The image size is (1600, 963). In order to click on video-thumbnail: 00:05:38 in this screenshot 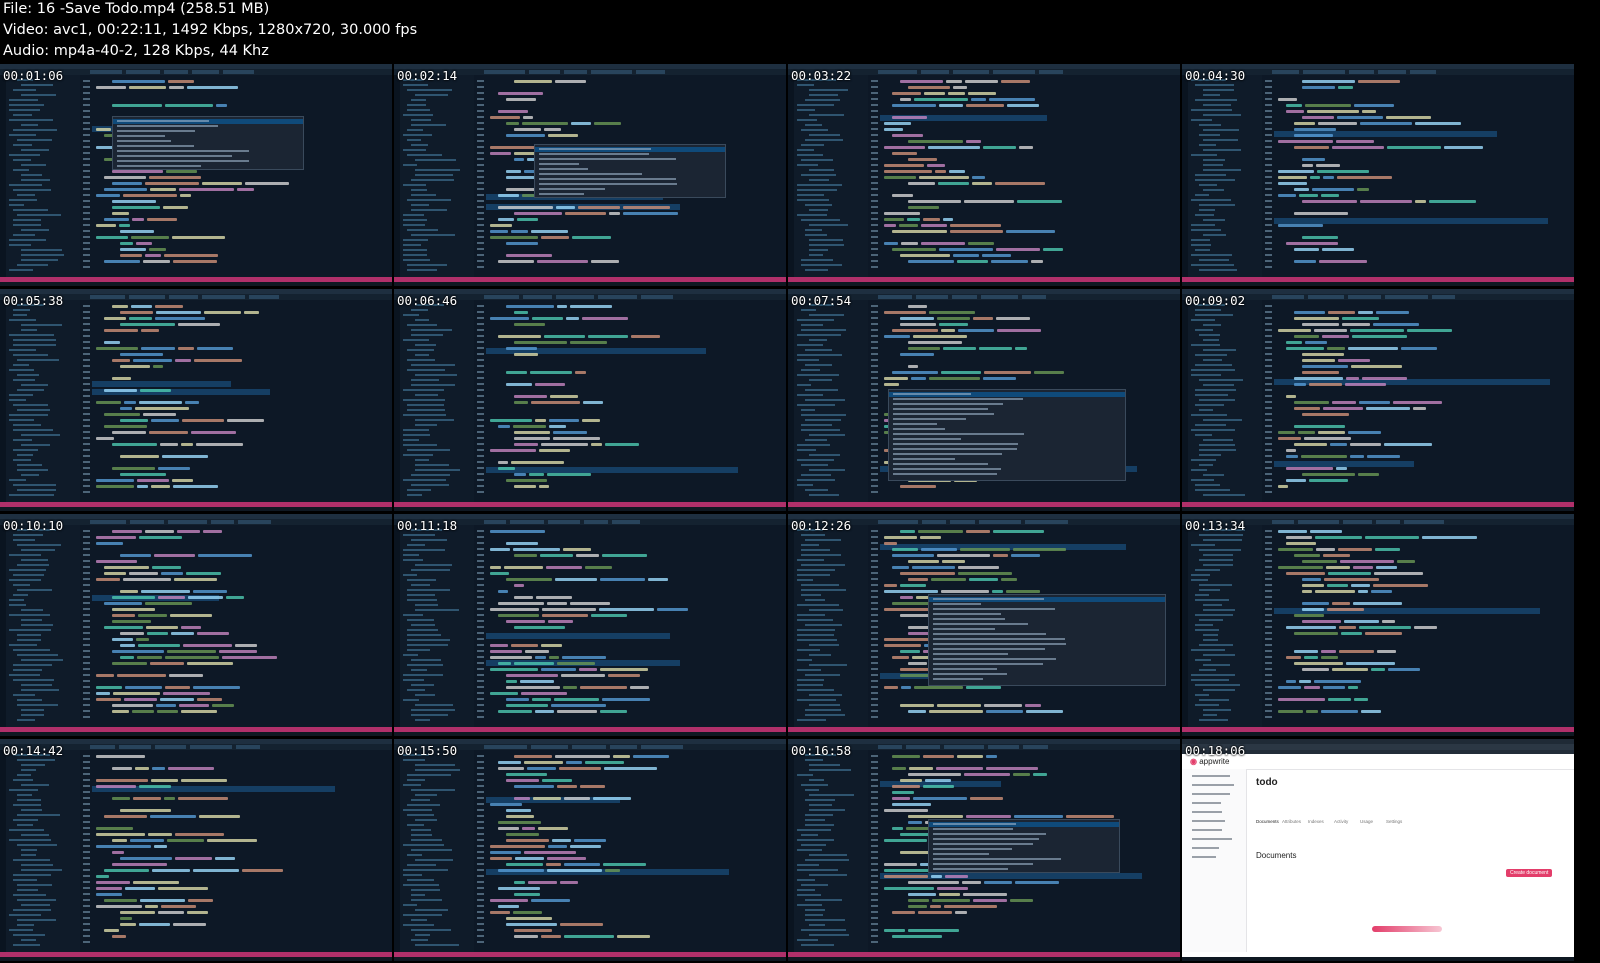, I will do `click(196, 400)`.